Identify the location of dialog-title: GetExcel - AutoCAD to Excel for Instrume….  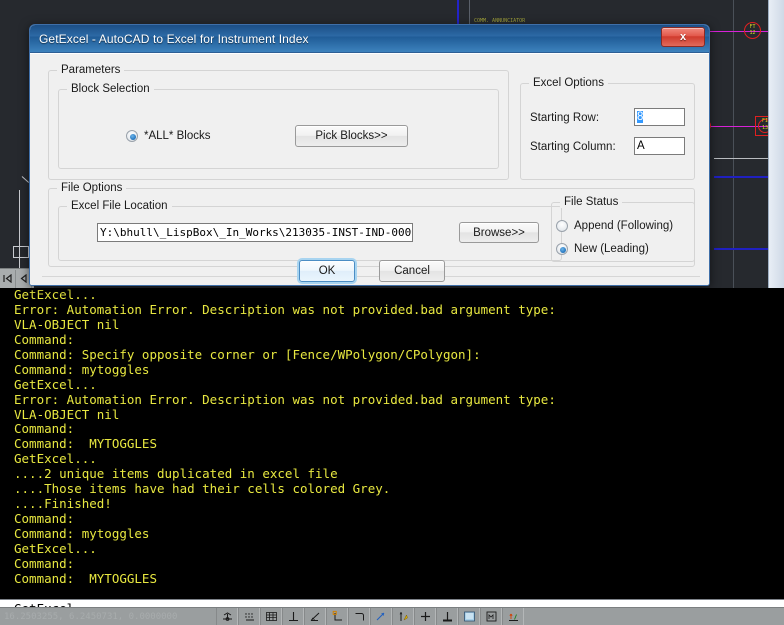
(174, 38).